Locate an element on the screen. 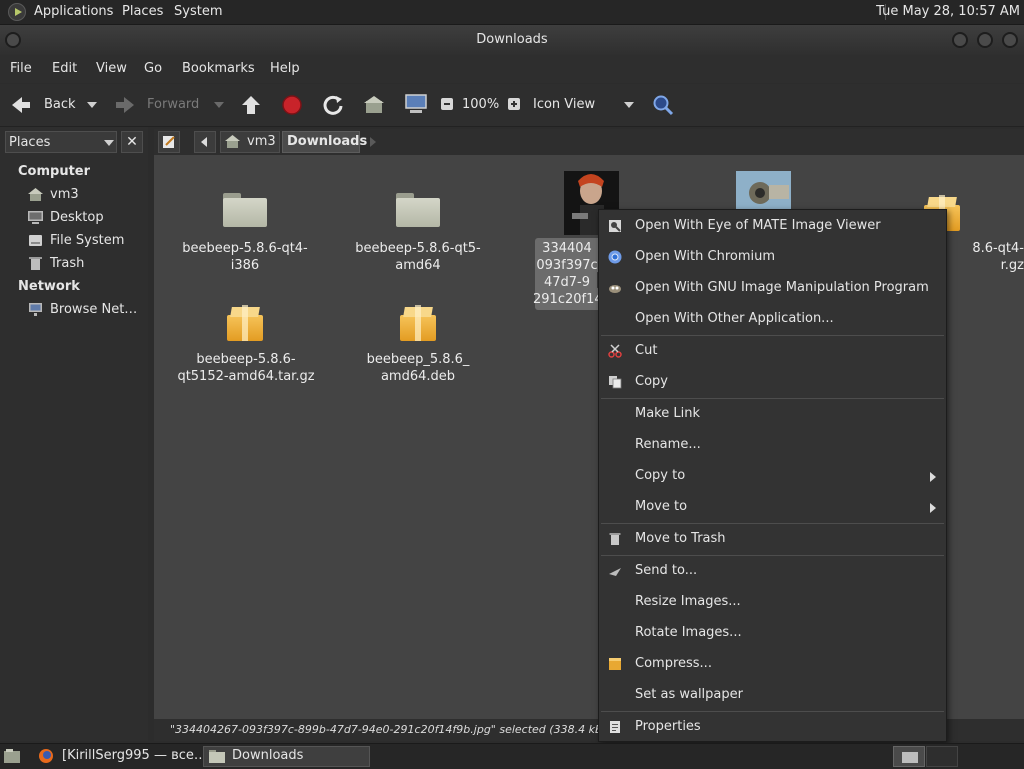  window-title: Downloads is located at coordinates (512, 39).